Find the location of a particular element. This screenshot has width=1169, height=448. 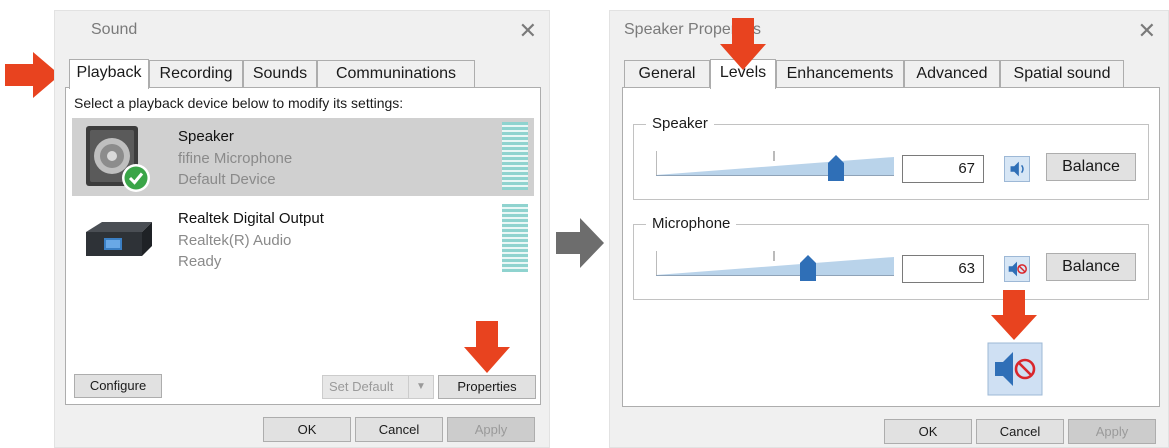

group-label: Microphone is located at coordinates (691, 223).